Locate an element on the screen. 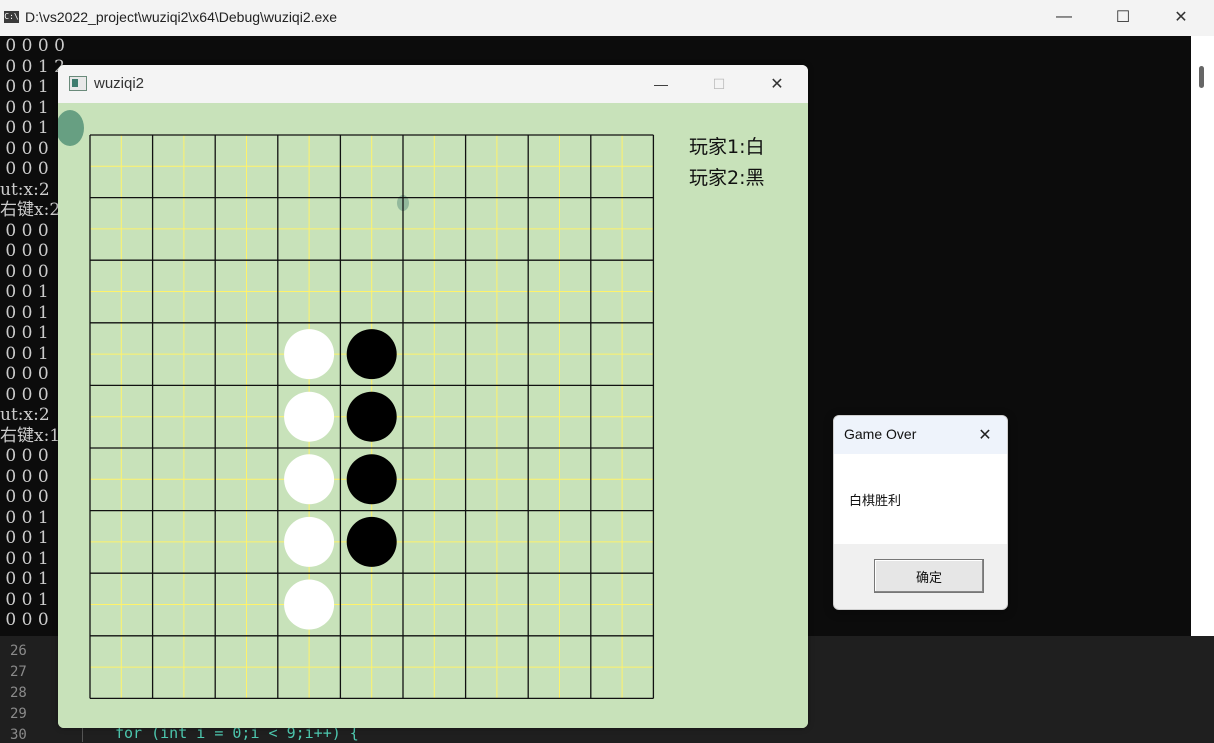 The width and height of the screenshot is (1214, 743). app-window-icon is located at coordinates (78, 83).